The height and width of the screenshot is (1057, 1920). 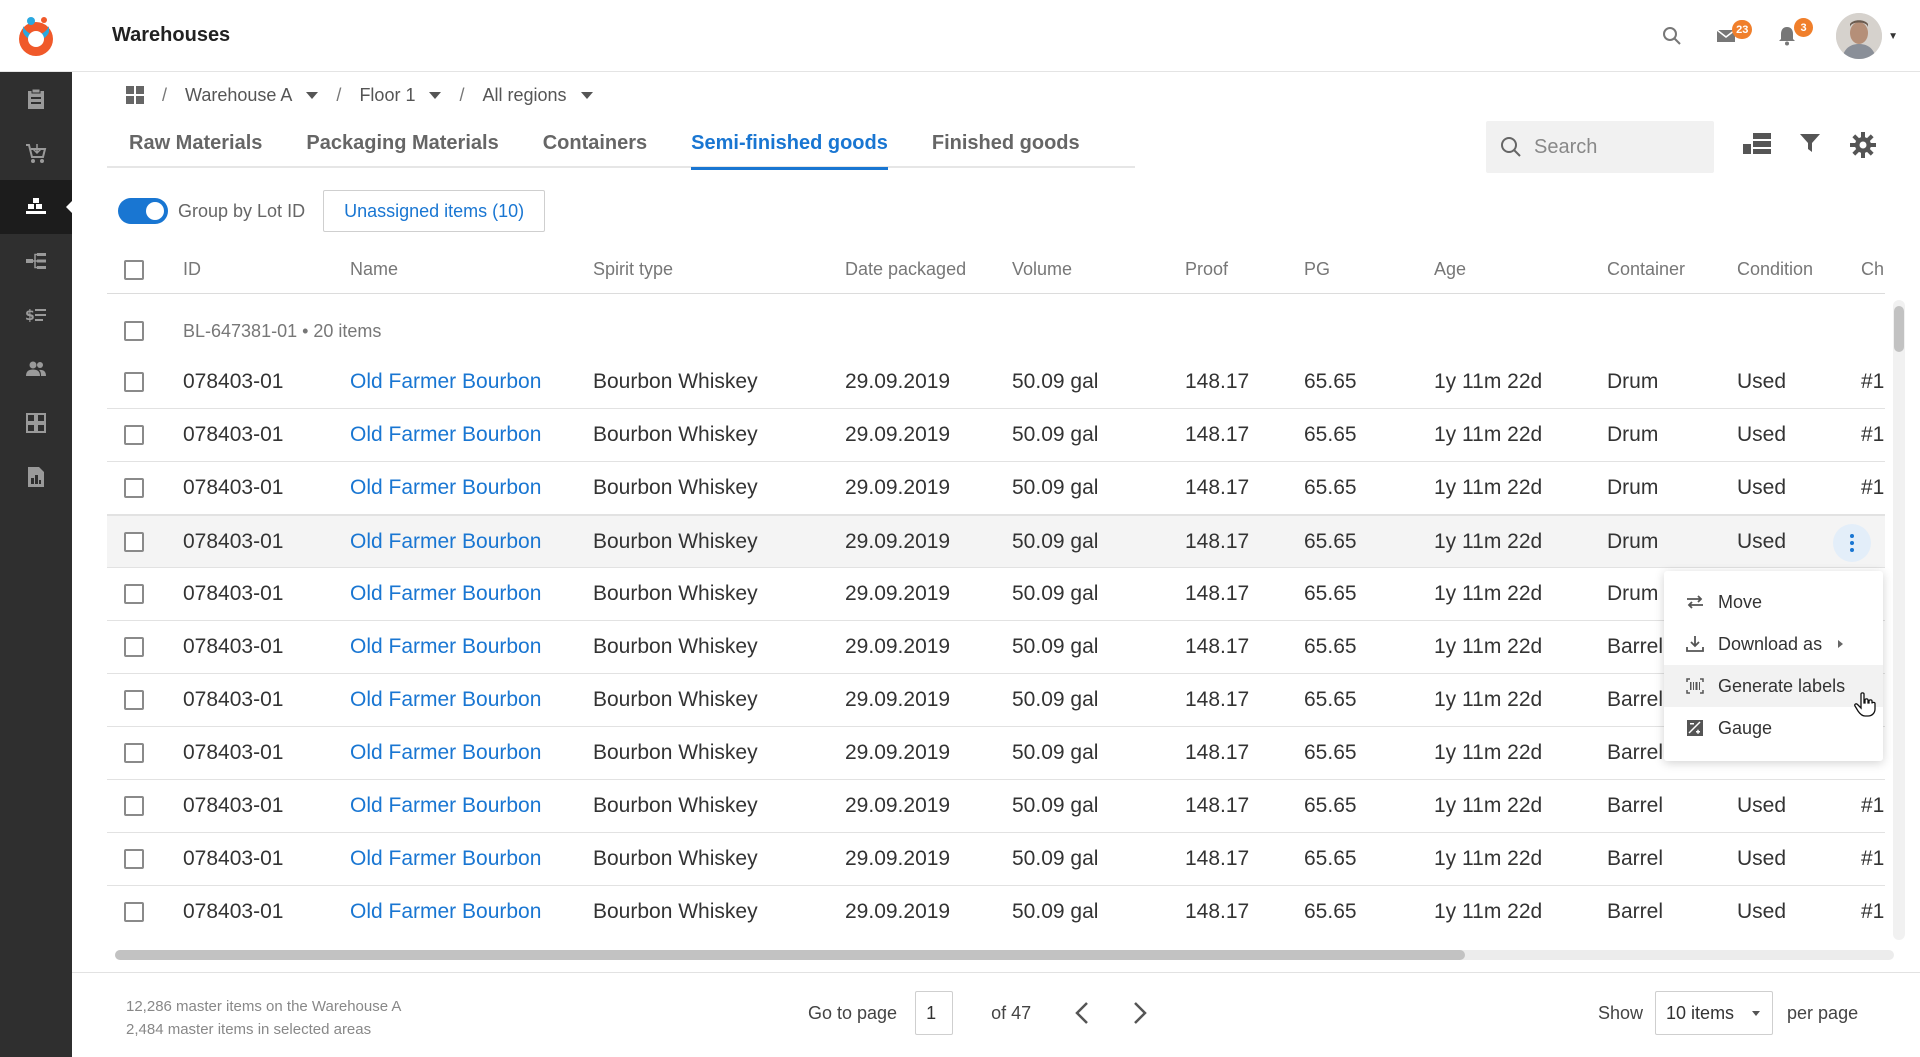 What do you see at coordinates (143, 211) in the screenshot?
I see `group-by-lot-toggle` at bounding box center [143, 211].